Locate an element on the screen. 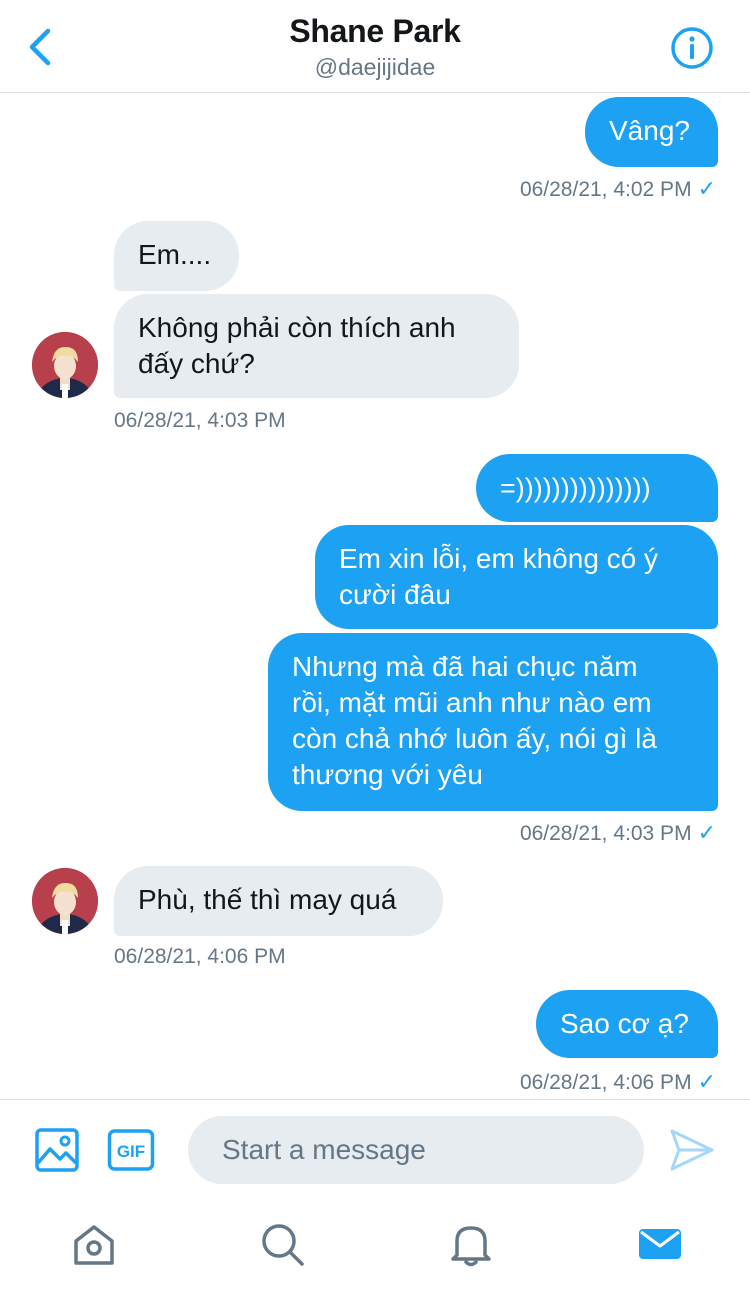 This screenshot has width=750, height=1297. info-icon is located at coordinates (692, 48).